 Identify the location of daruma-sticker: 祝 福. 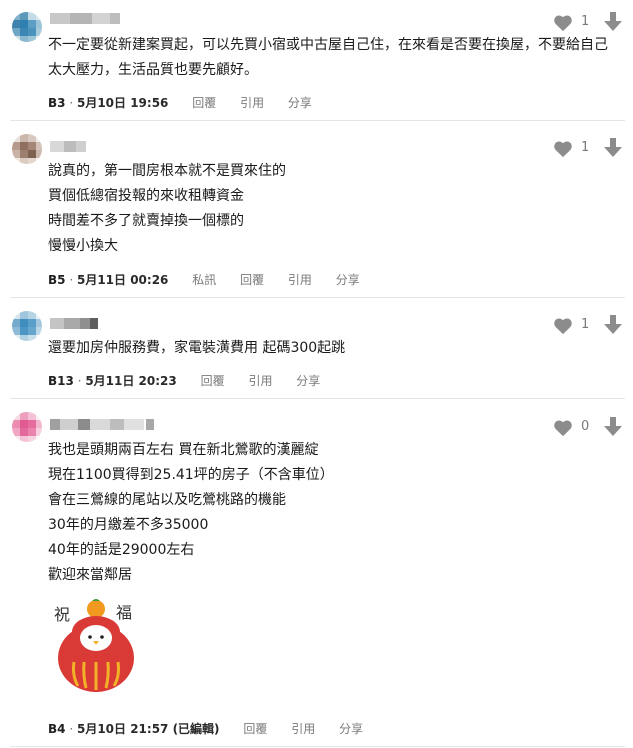
(94, 645).